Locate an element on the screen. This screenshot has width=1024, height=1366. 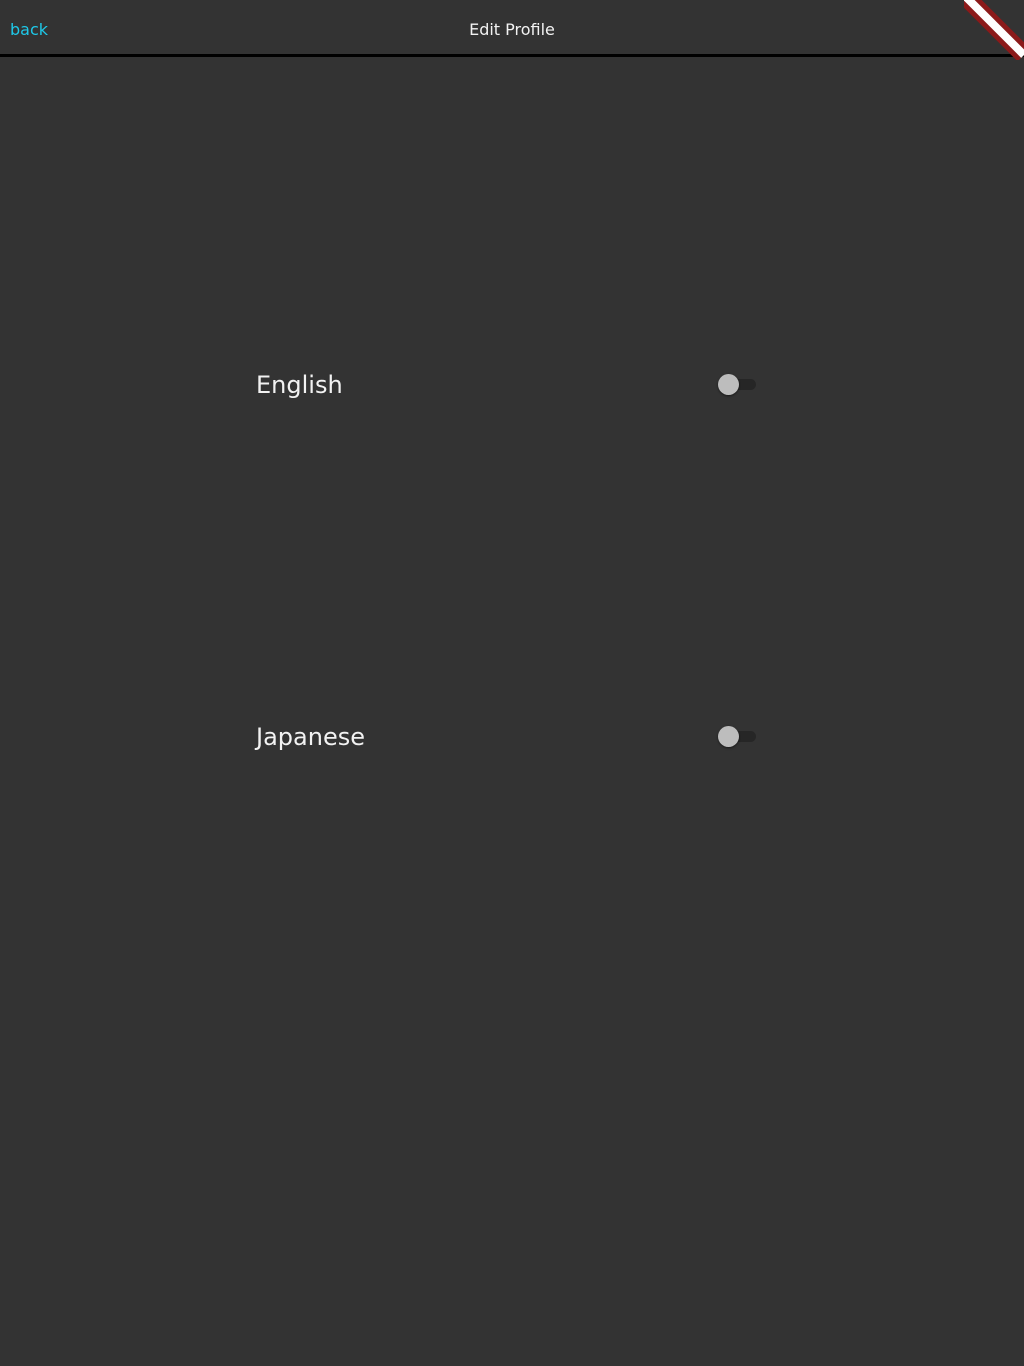
japanese-toggle is located at coordinates (737, 736).